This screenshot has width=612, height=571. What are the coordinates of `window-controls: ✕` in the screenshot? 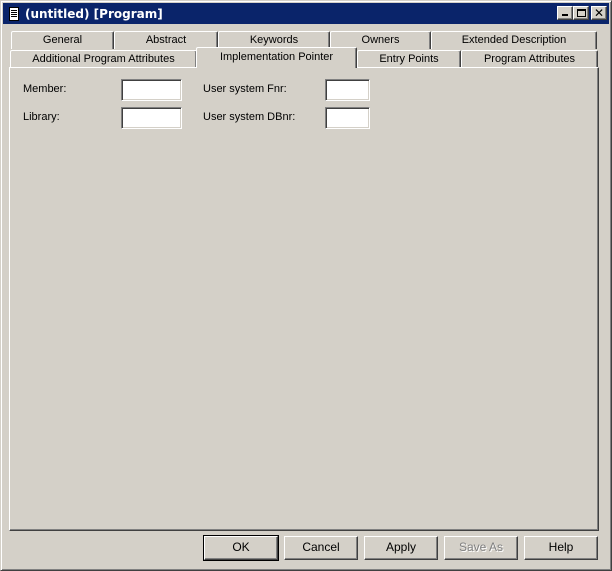 It's located at (582, 13).